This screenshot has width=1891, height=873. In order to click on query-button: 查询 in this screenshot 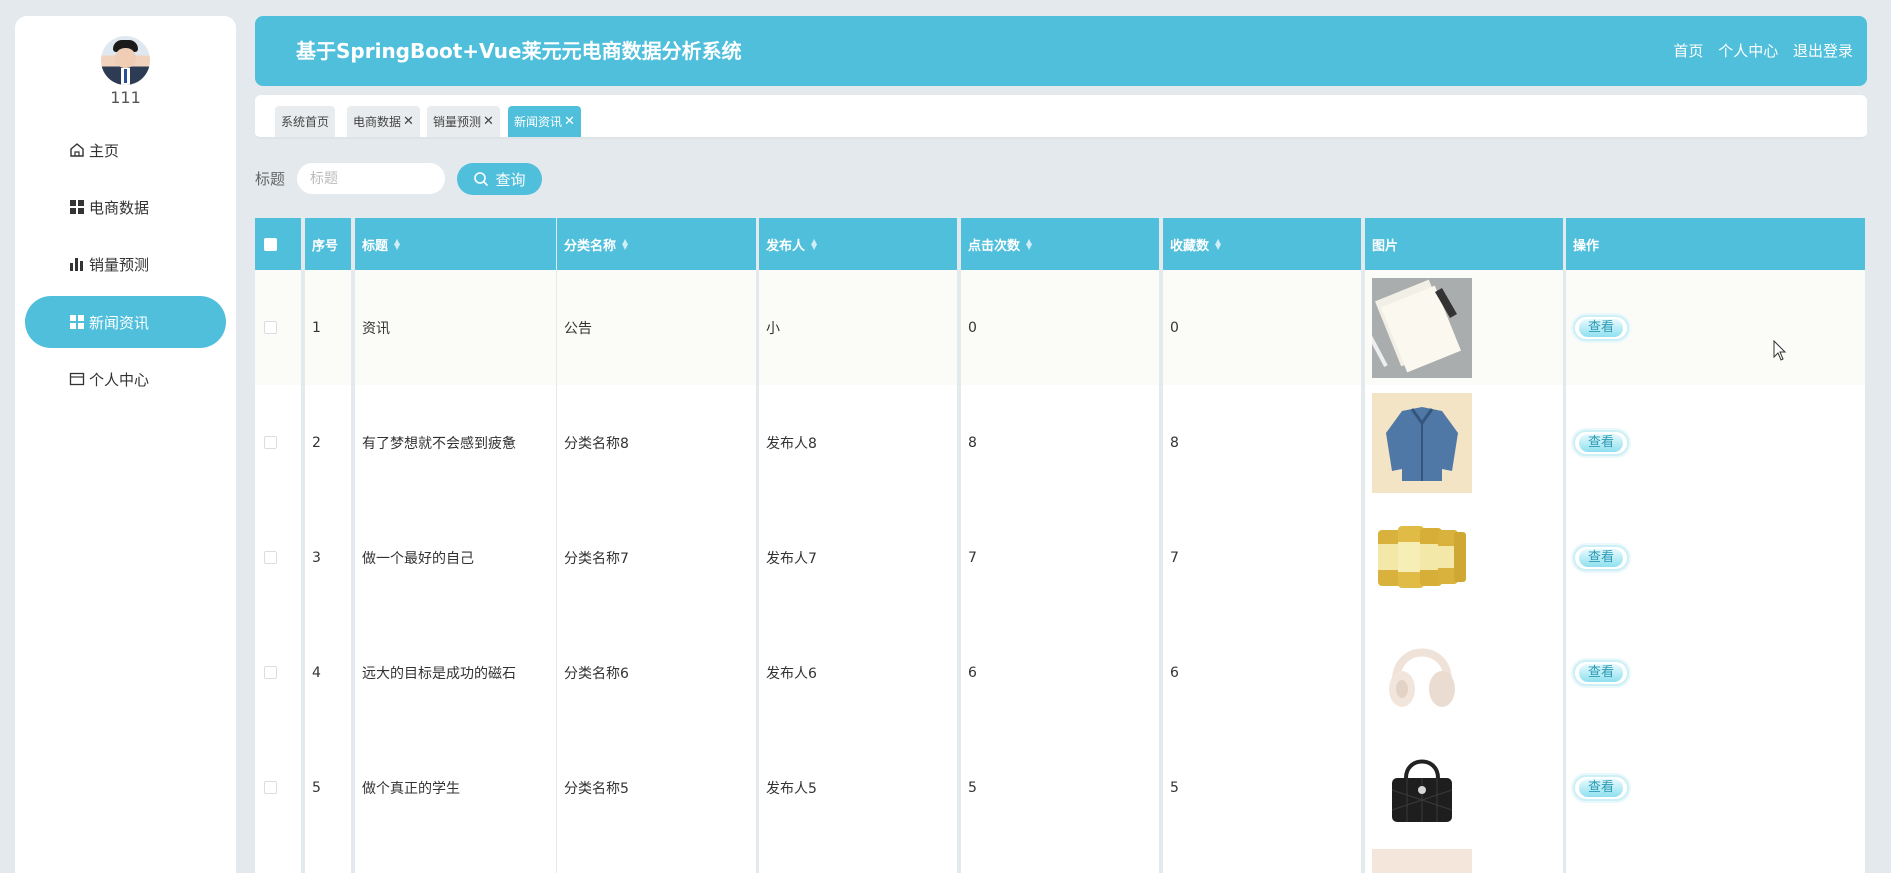, I will do `click(499, 179)`.